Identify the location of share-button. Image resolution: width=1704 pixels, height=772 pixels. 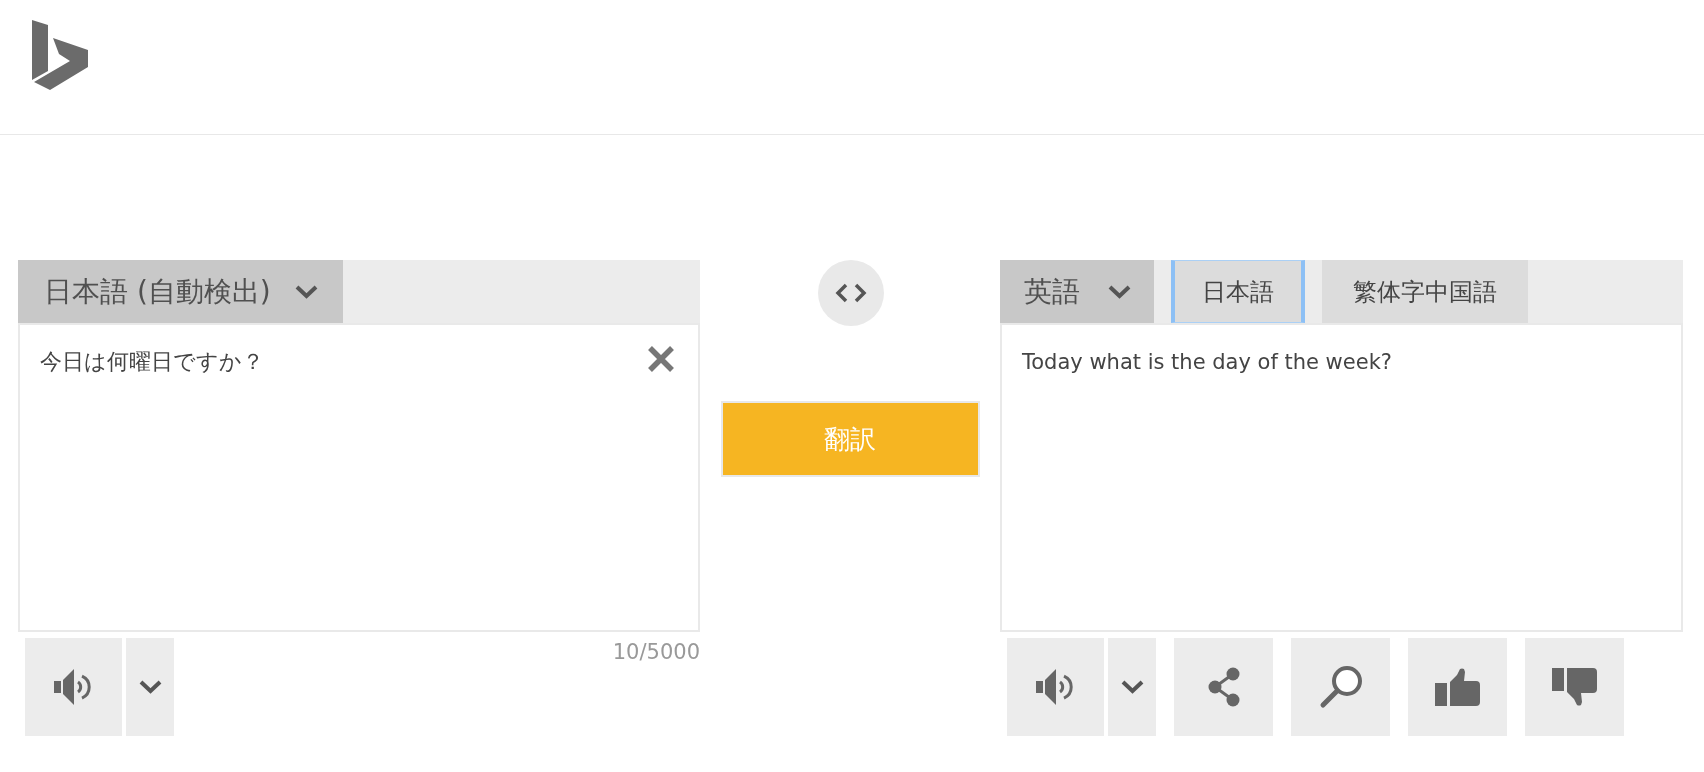
(1223, 687).